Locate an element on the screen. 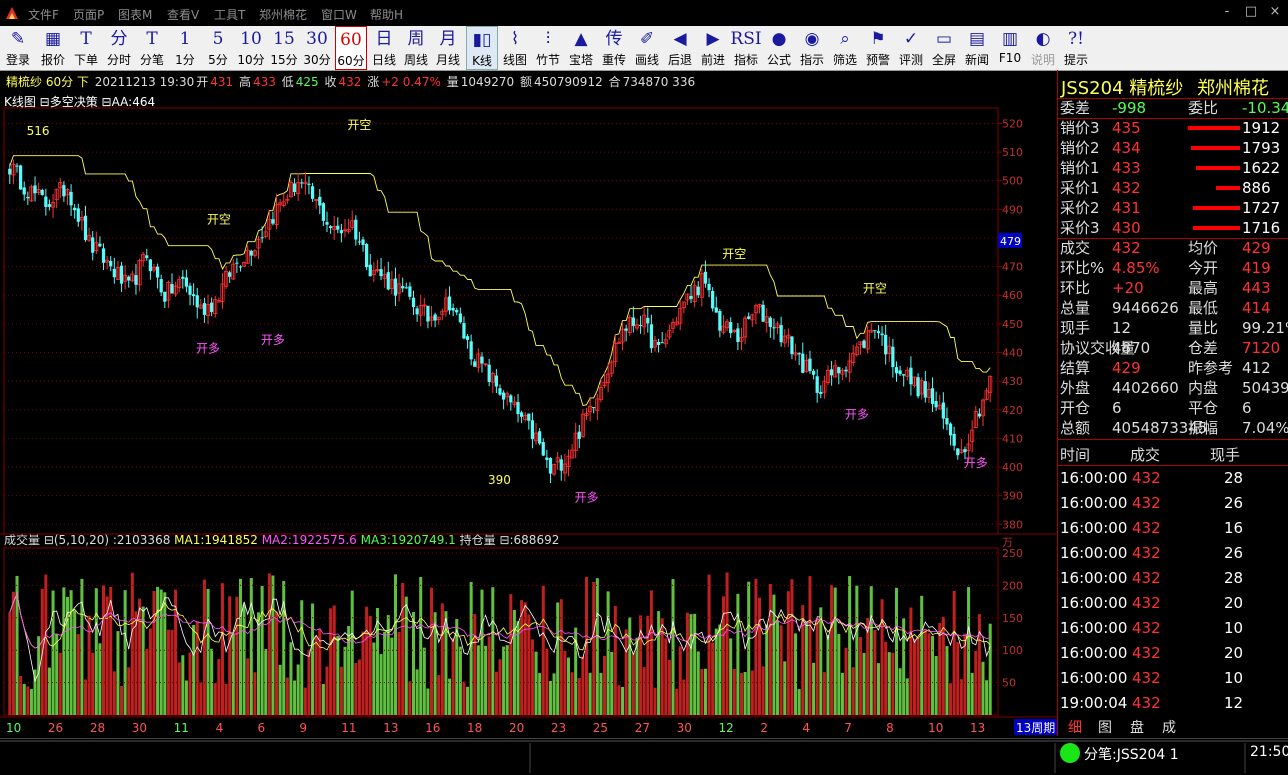 The image size is (1288, 775). close-button: × is located at coordinates (1275, 12).